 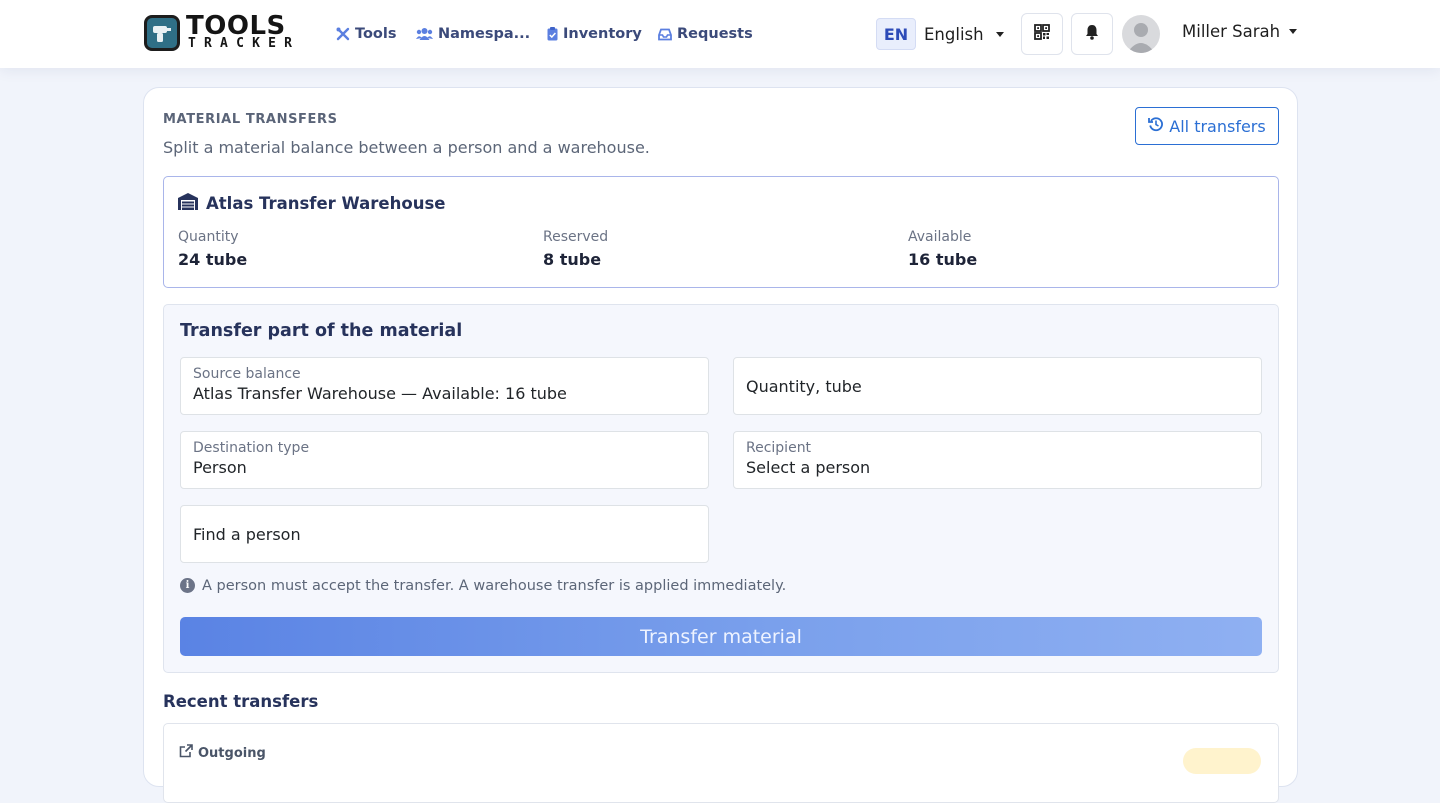 I want to click on stat-value: 24 tube, so click(x=213, y=259).